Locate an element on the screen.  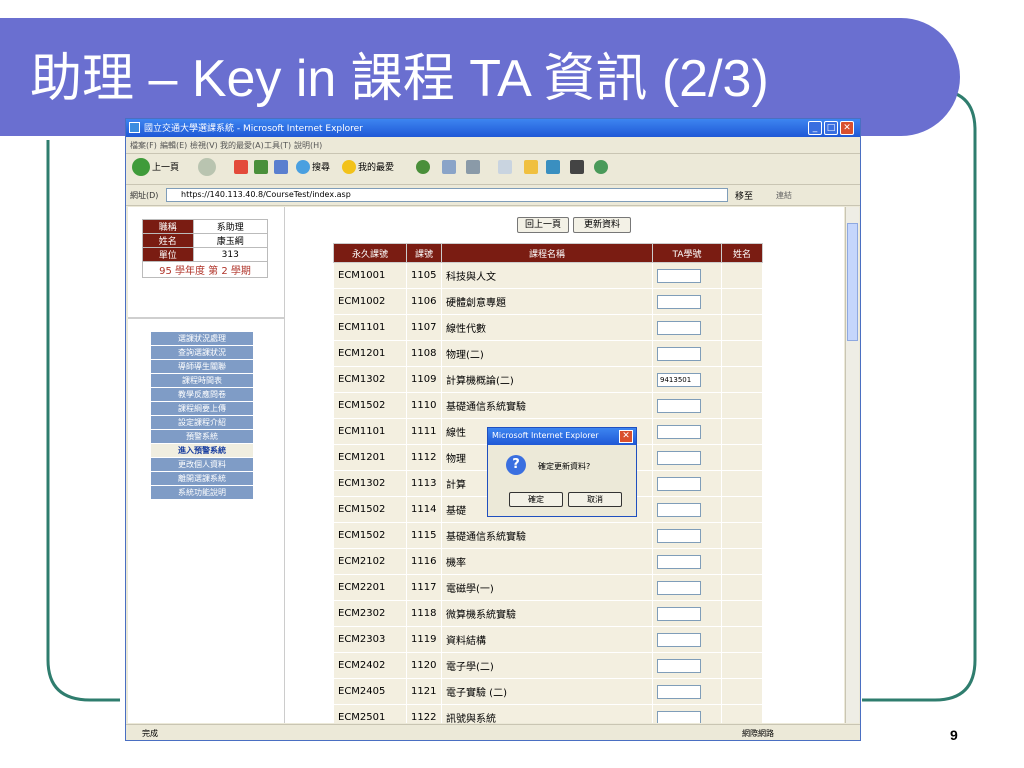
edit-icon is located at coordinates (505, 167).